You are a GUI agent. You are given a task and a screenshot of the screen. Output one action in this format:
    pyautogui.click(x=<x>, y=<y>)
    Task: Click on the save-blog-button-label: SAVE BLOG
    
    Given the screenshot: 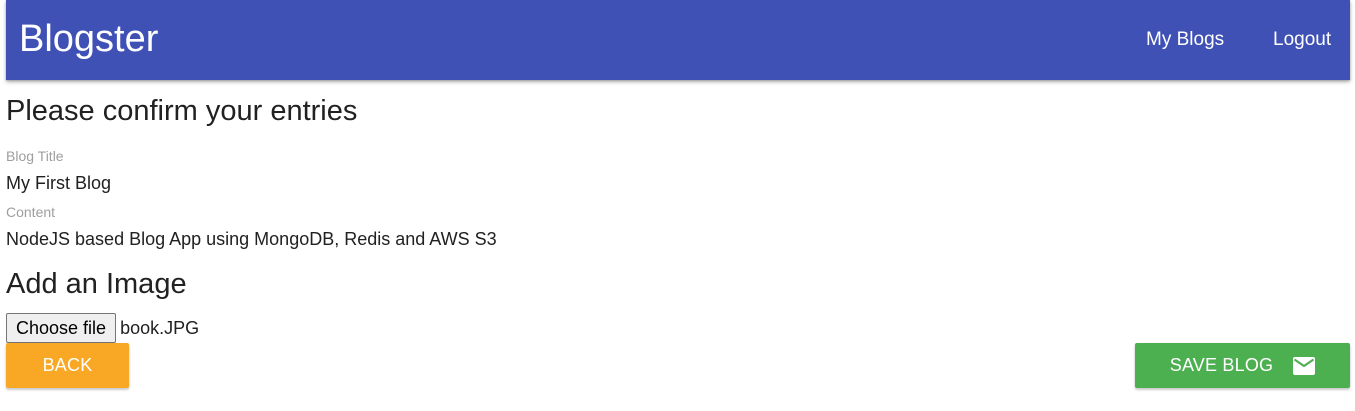 What is the action you would take?
    pyautogui.click(x=1221, y=365)
    